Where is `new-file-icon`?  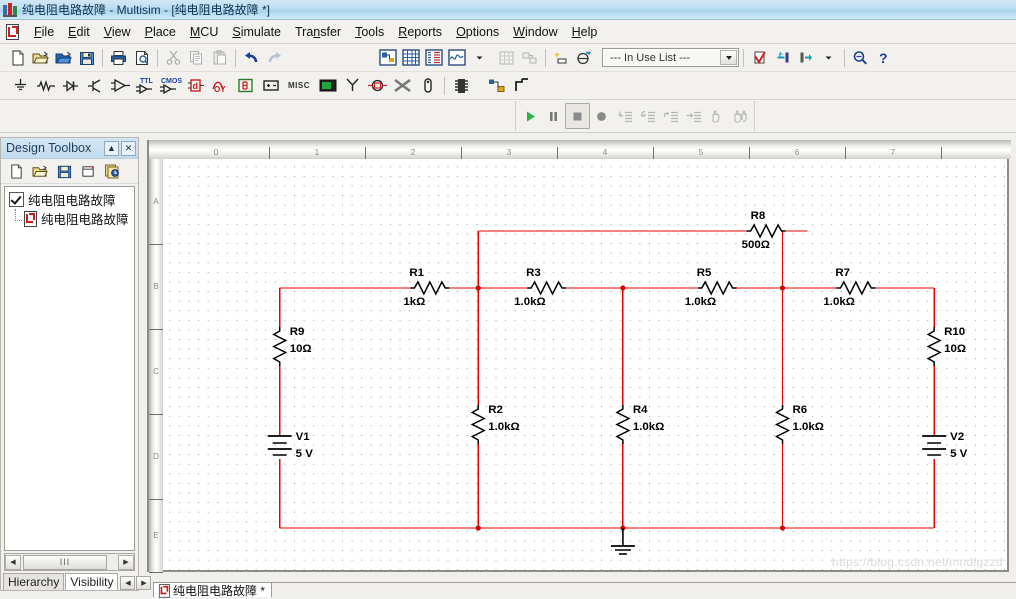 new-file-icon is located at coordinates (17, 57).